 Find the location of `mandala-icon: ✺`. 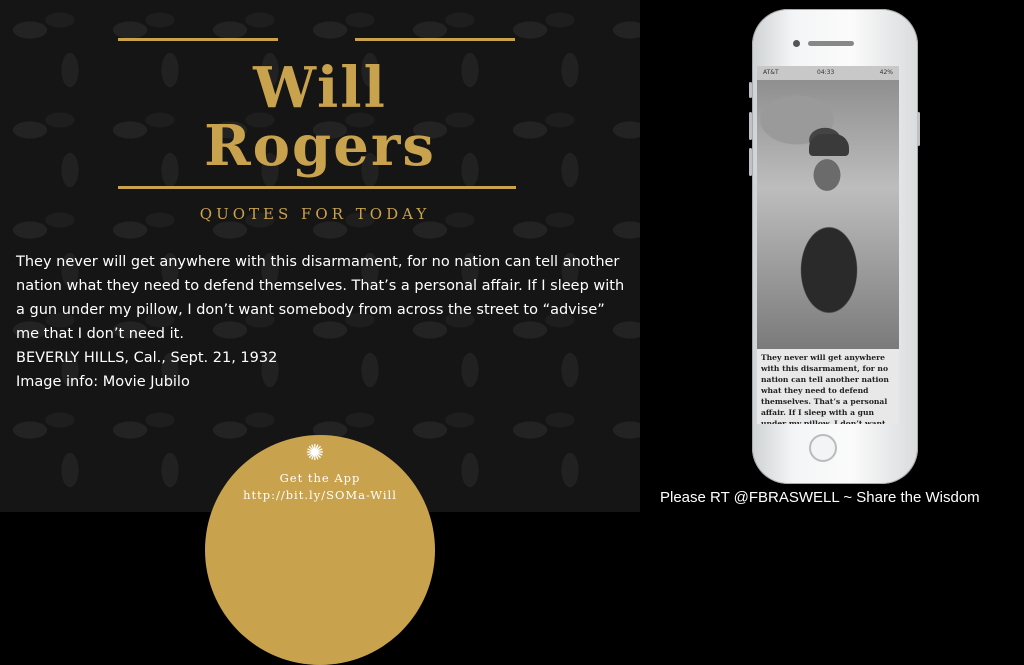

mandala-icon: ✺ is located at coordinates (315, 453).